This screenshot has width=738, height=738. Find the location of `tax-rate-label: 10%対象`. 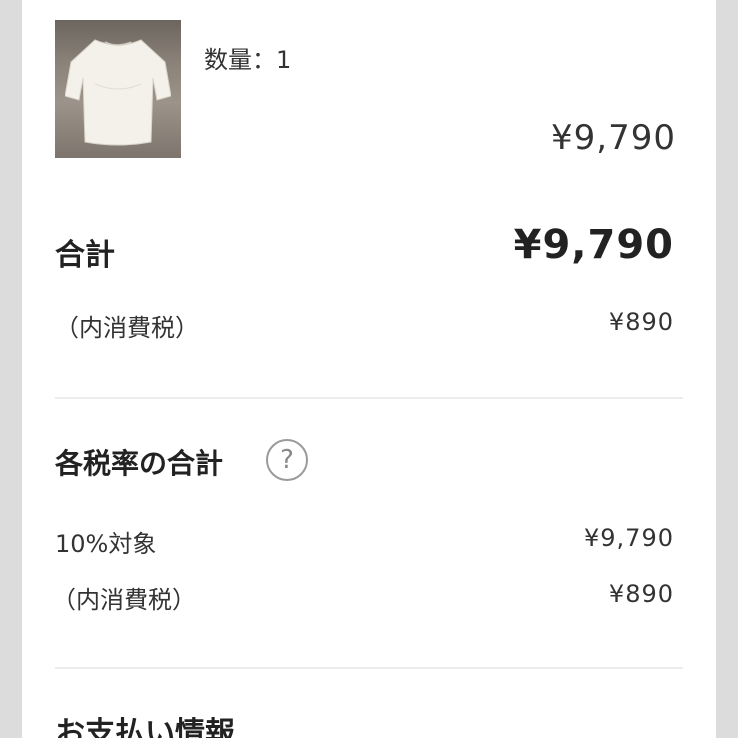

tax-rate-label: 10%対象 is located at coordinates (106, 544).